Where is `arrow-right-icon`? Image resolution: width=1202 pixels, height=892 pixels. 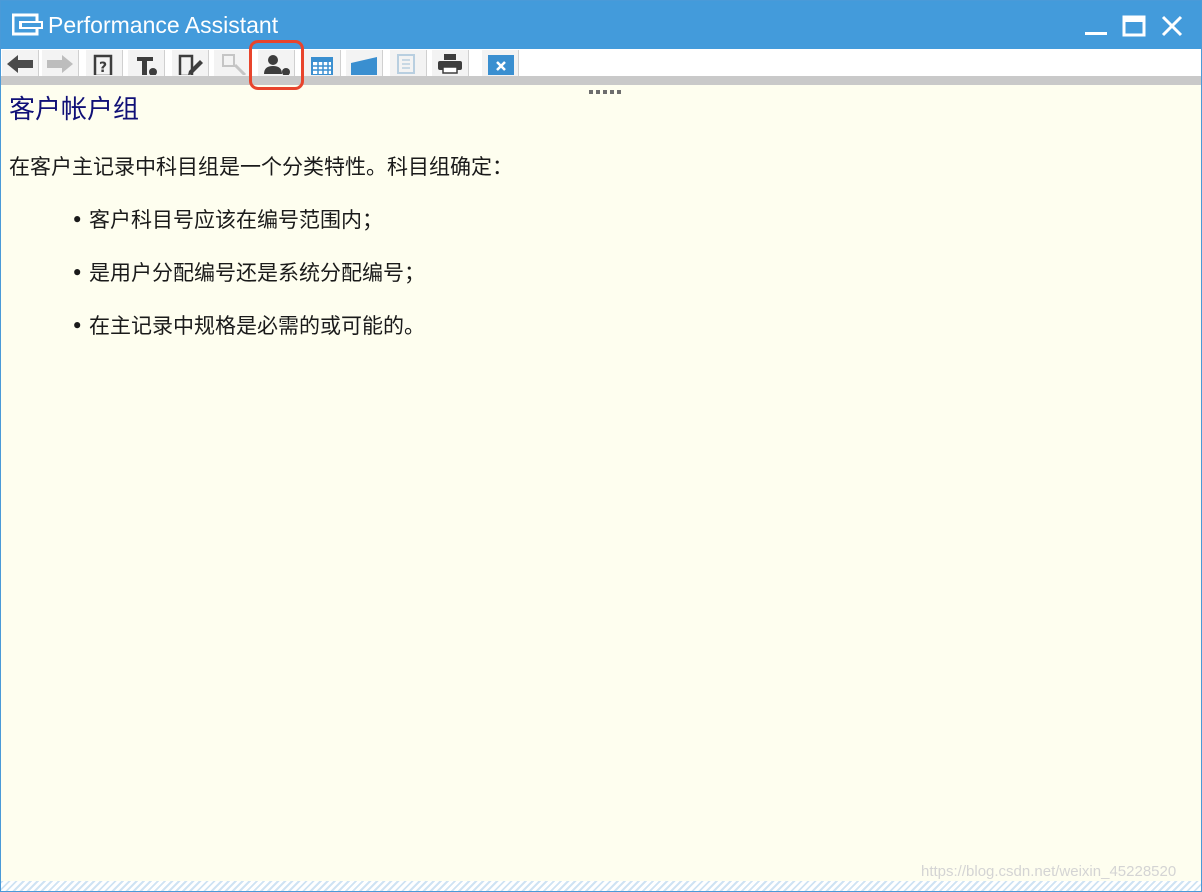 arrow-right-icon is located at coordinates (60, 64).